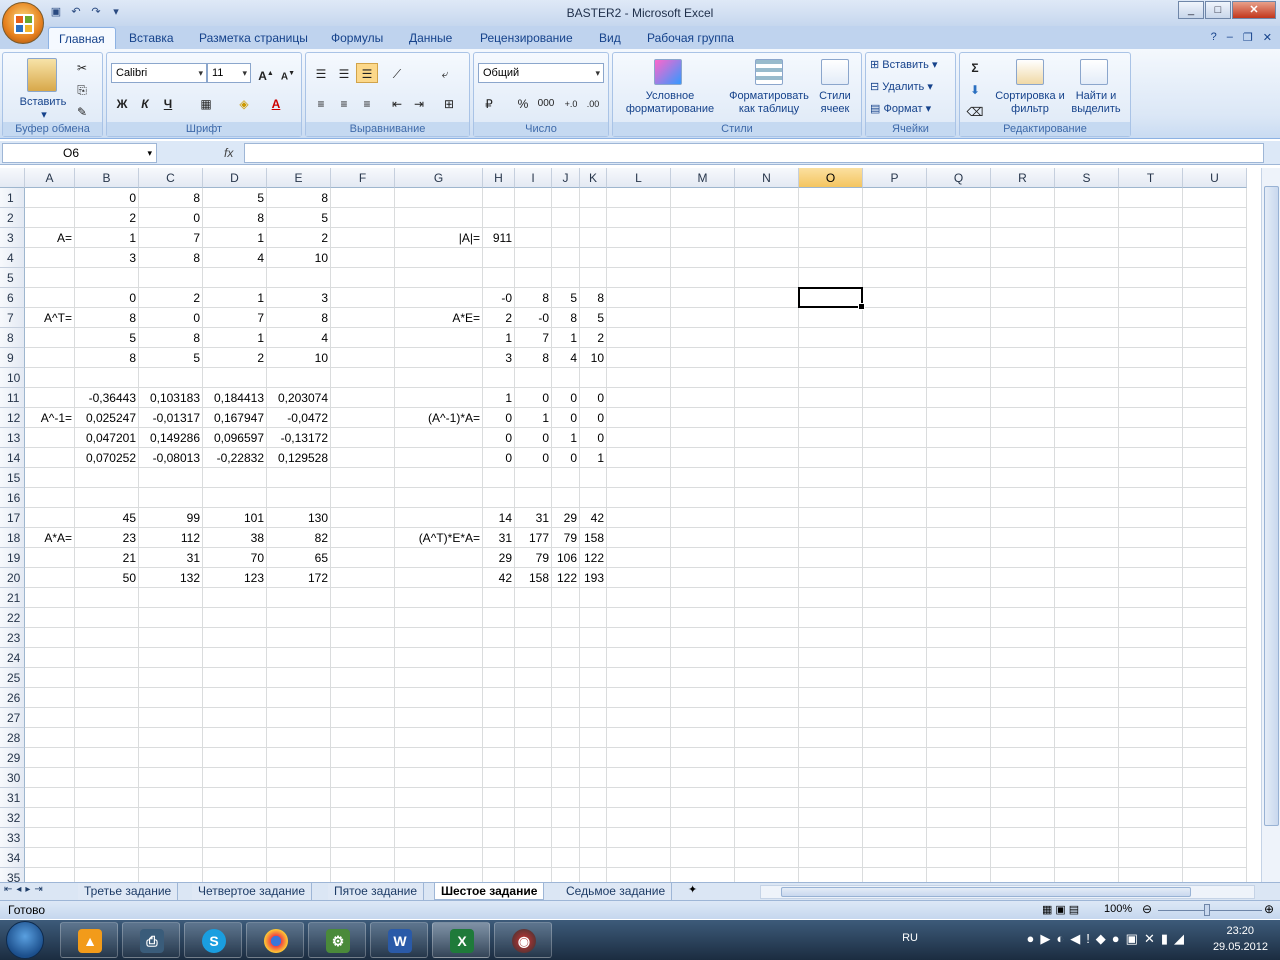  What do you see at coordinates (50, 618) in the screenshot?
I see `cell-A22` at bounding box center [50, 618].